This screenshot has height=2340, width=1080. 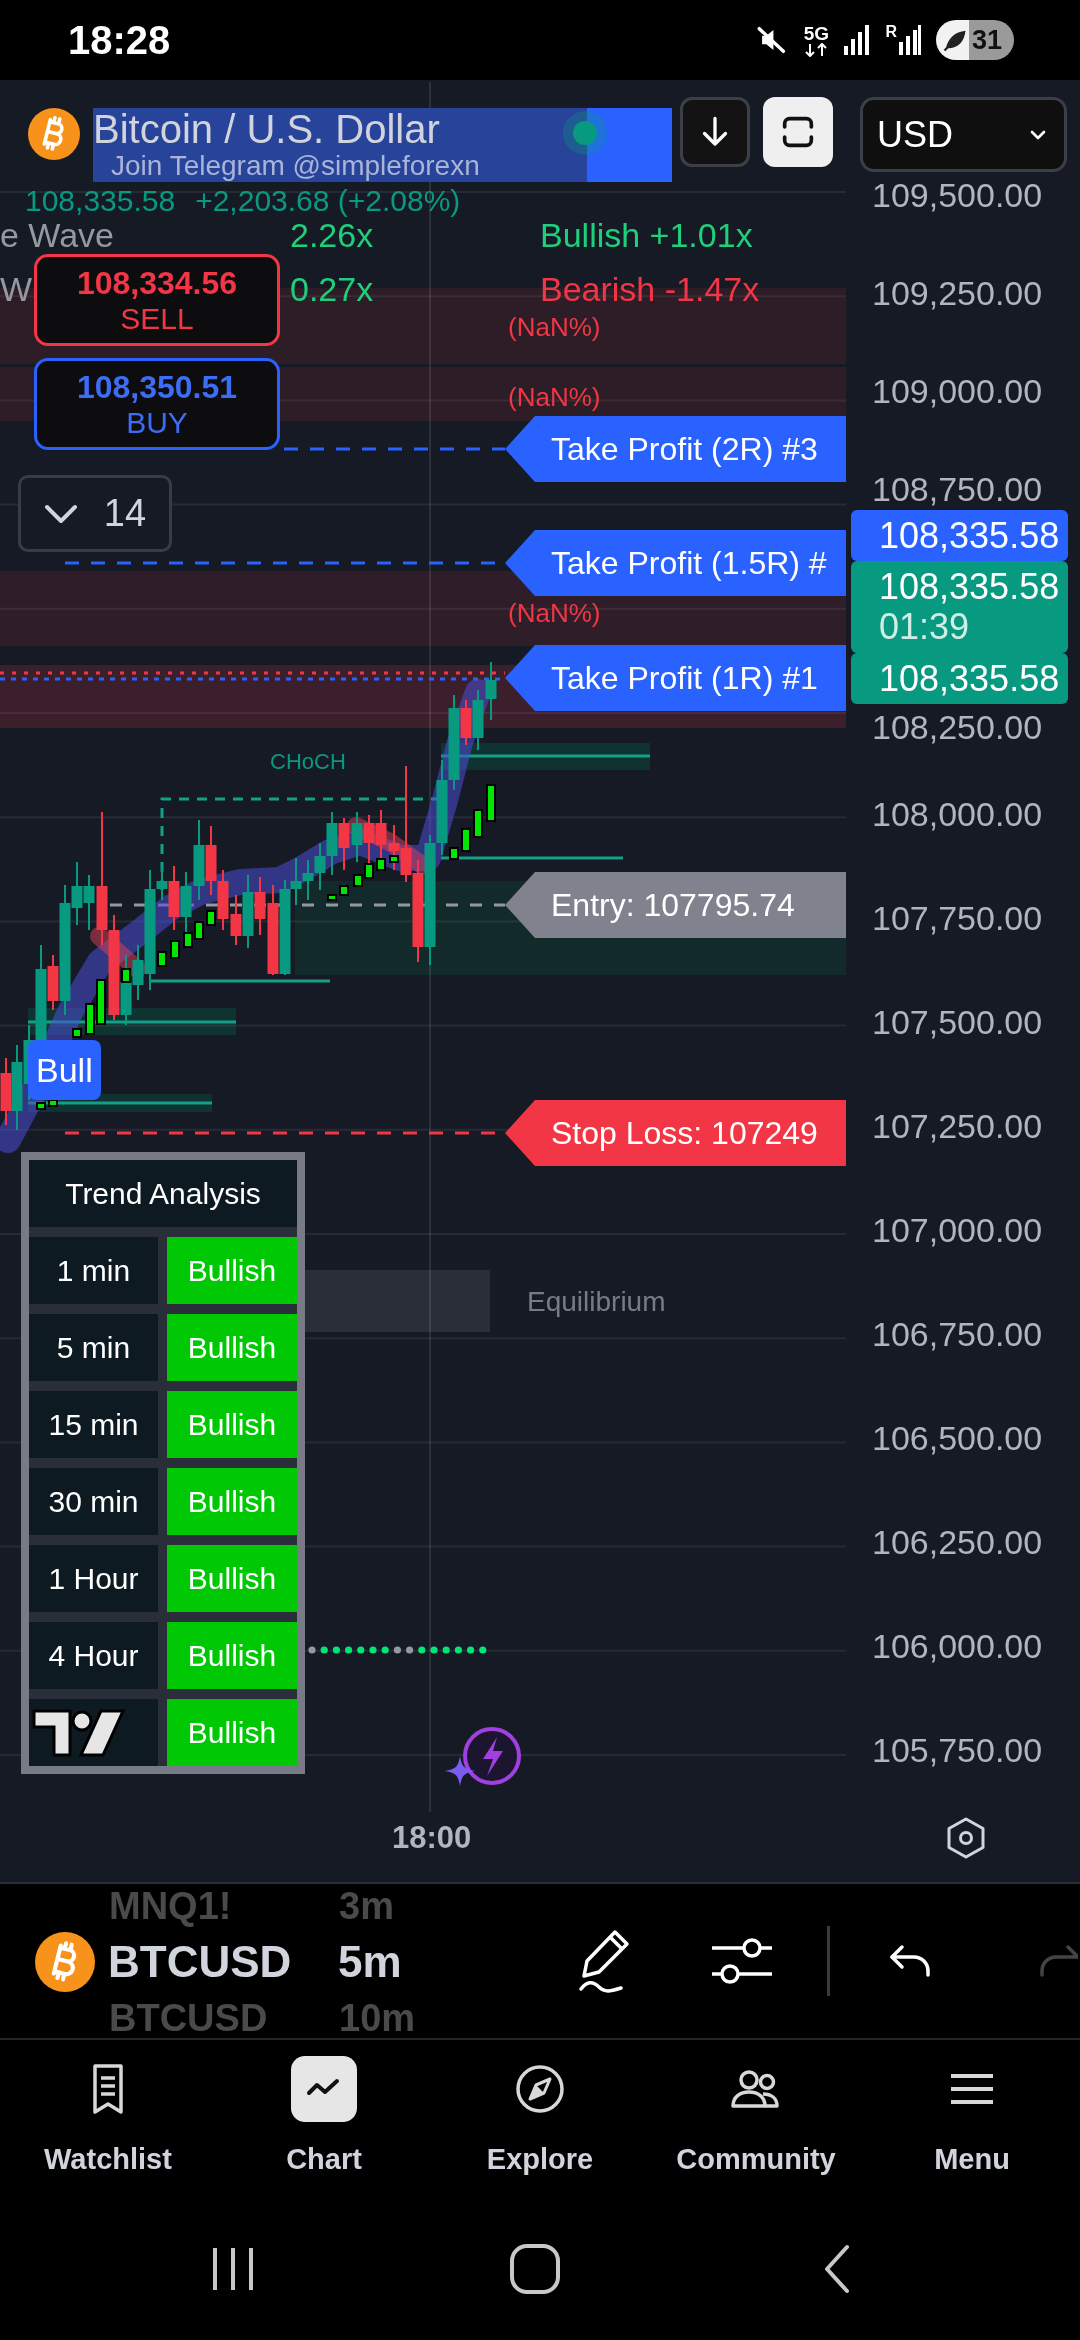 What do you see at coordinates (108, 2120) in the screenshot?
I see `nav-tab: Watchlist` at bounding box center [108, 2120].